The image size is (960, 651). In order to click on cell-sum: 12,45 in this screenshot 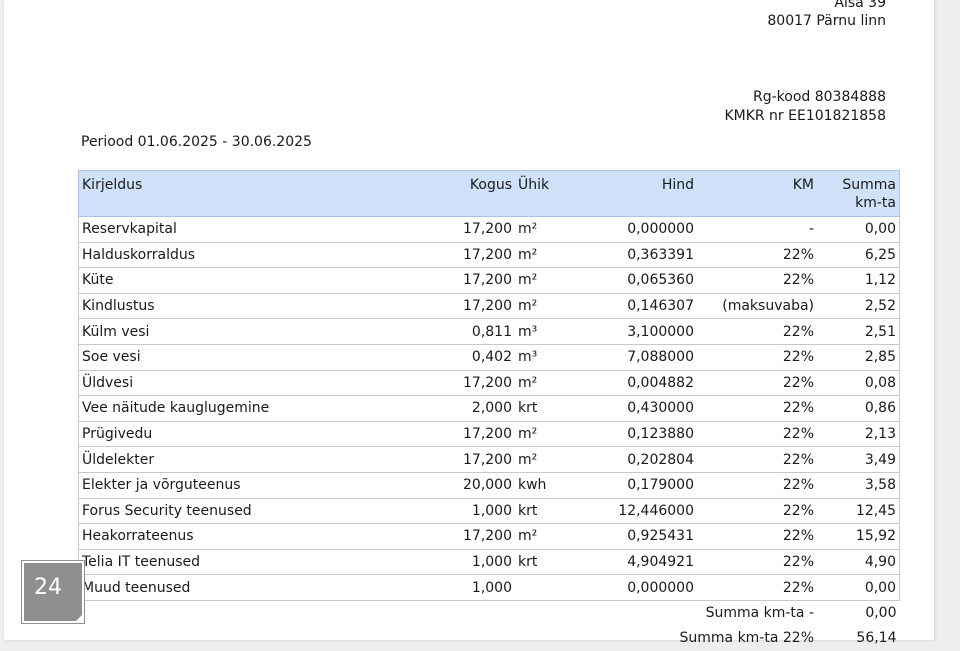, I will do `click(858, 511)`.